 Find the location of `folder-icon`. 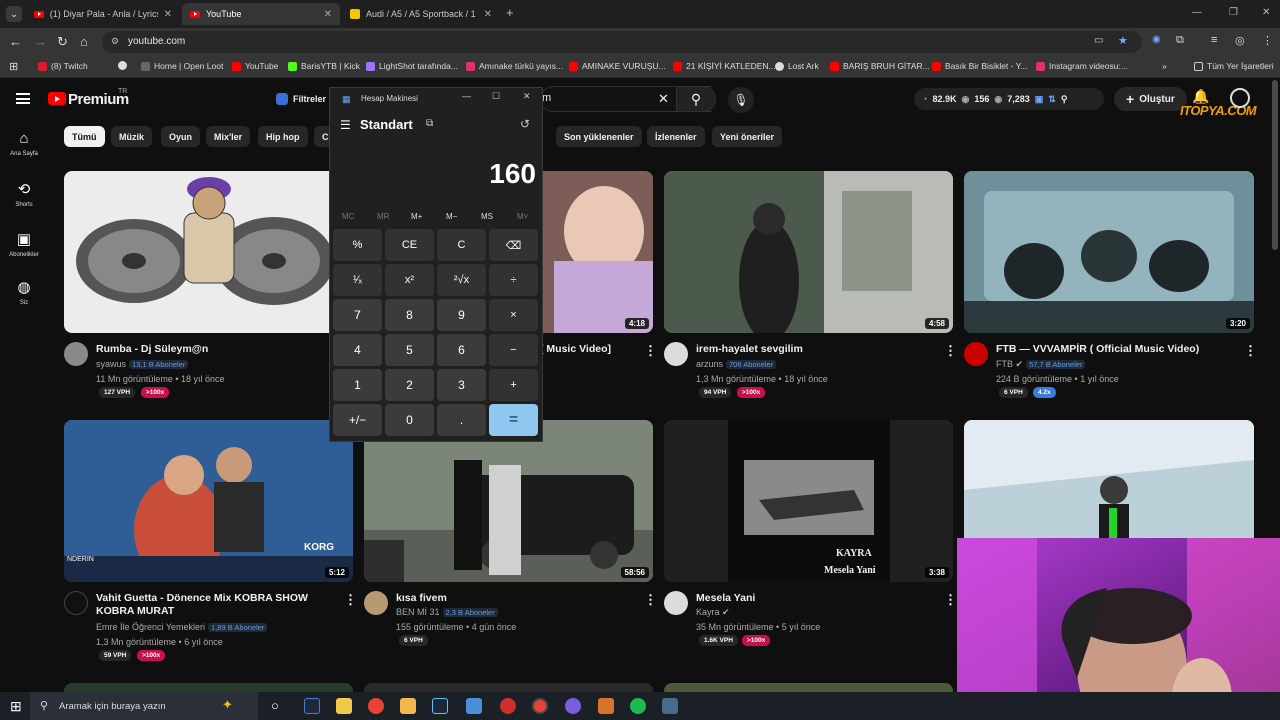

folder-icon is located at coordinates (408, 706).